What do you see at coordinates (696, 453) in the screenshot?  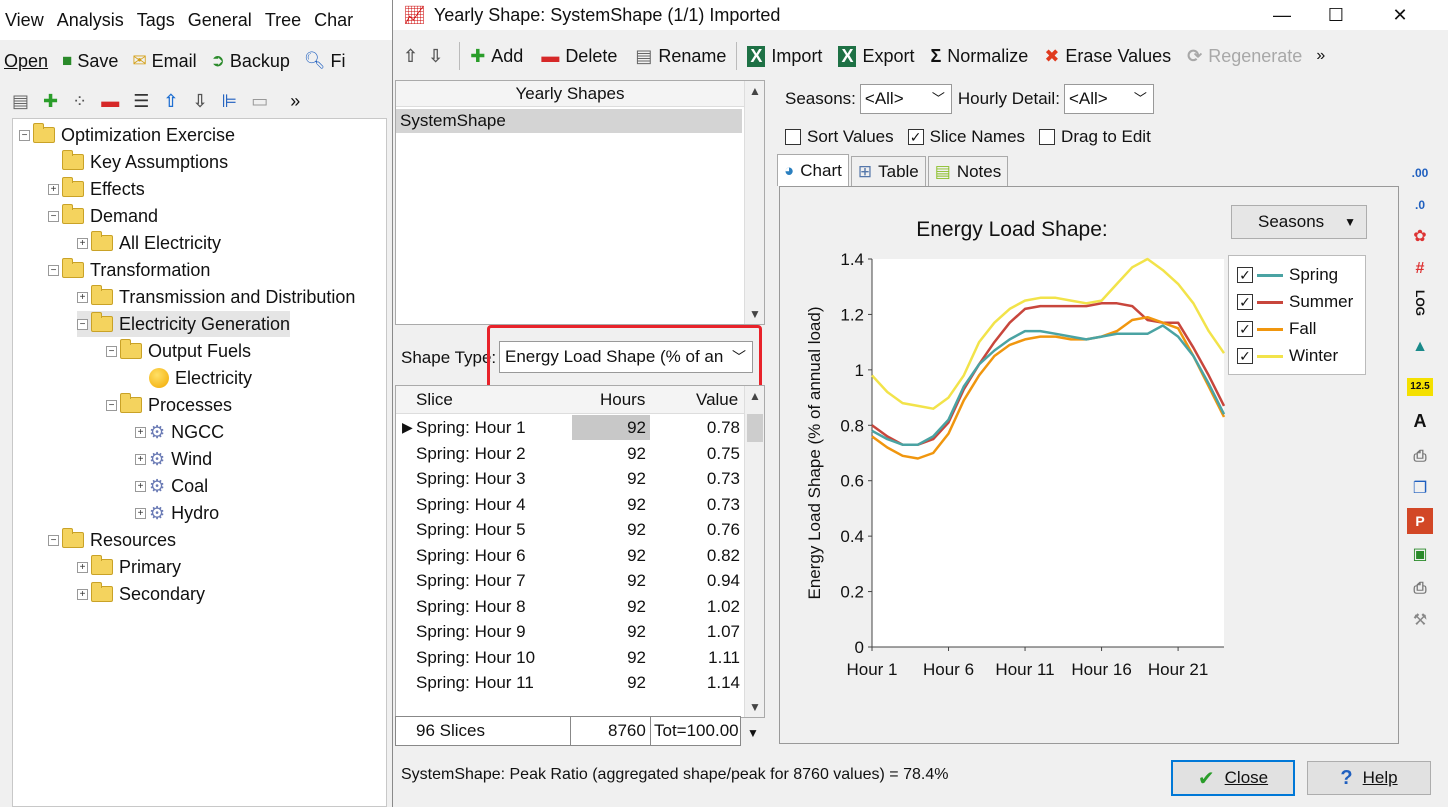 I see `value-cell: 0.75` at bounding box center [696, 453].